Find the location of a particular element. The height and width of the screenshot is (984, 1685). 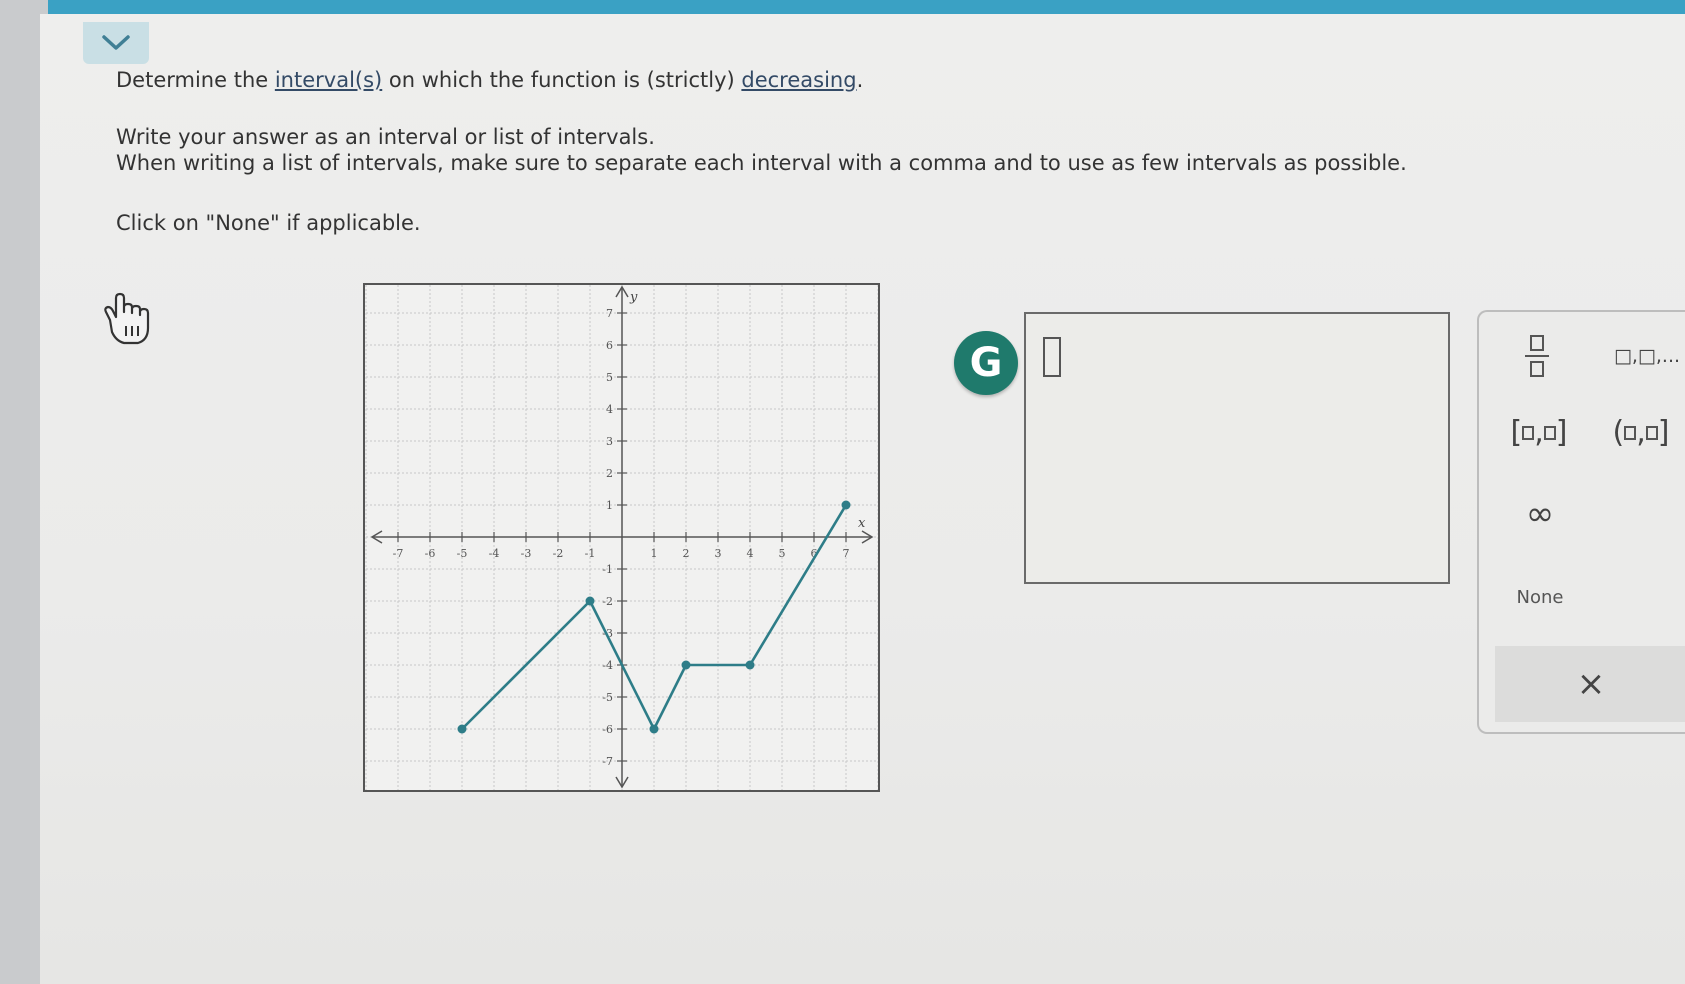

y-tick-label: 1 is located at coordinates (609, 505).